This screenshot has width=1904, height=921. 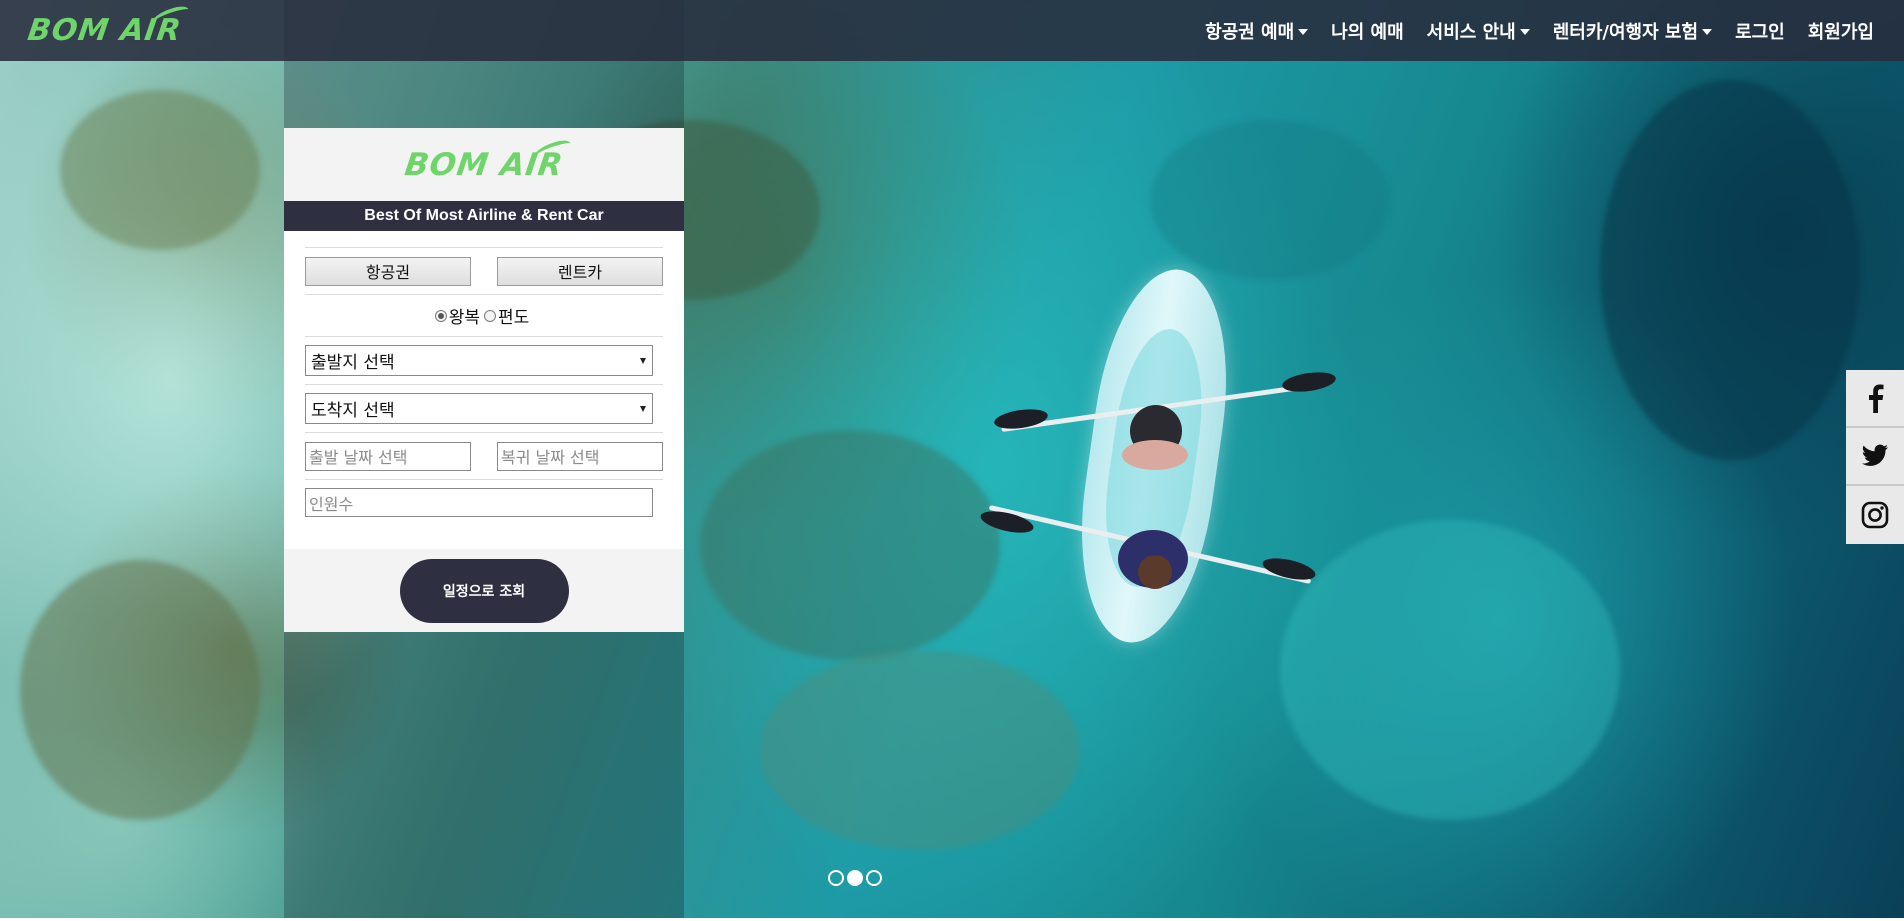 I want to click on nav-login: 로그인, so click(x=1760, y=31).